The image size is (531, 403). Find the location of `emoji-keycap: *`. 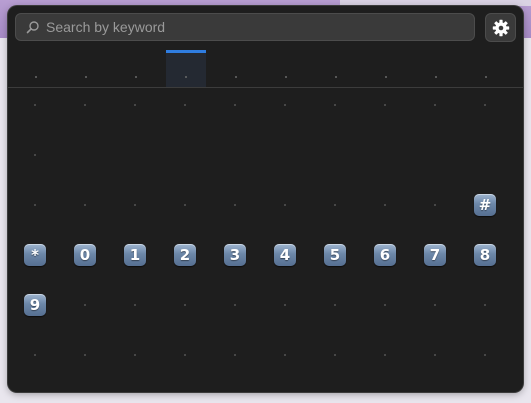

emoji-keycap: * is located at coordinates (35, 255).